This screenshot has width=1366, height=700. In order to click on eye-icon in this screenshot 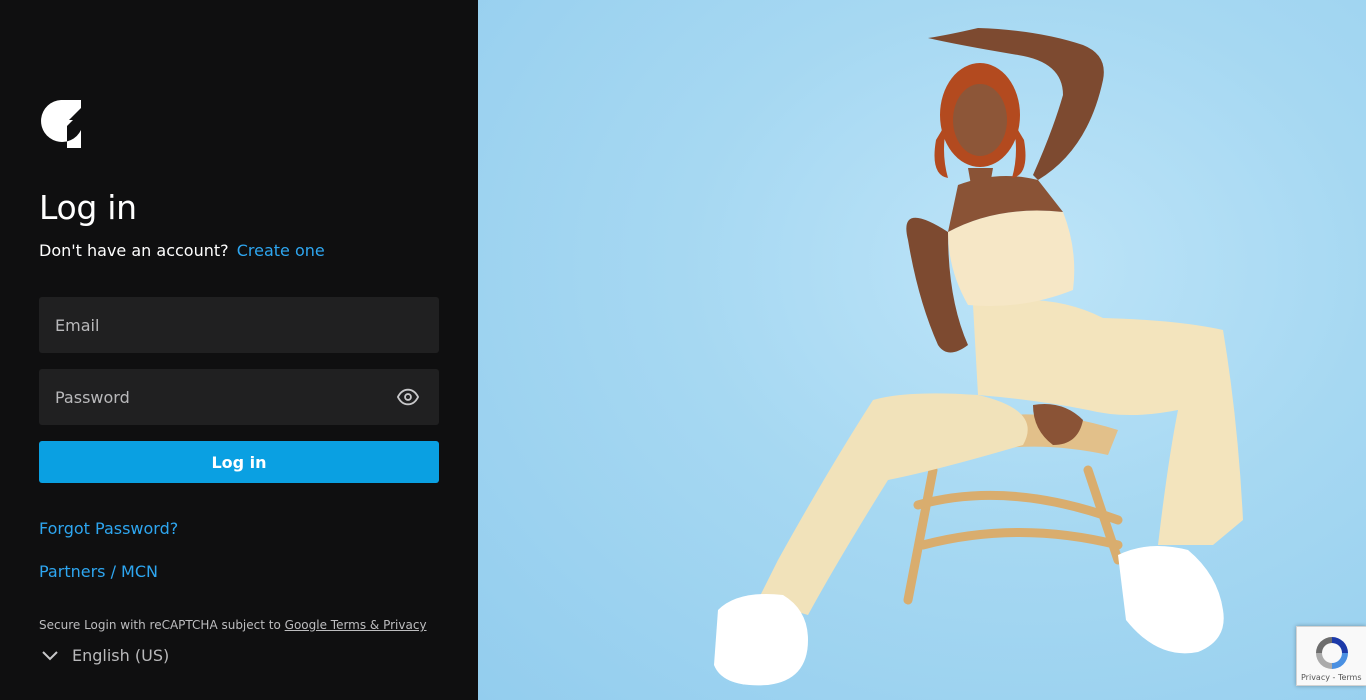, I will do `click(408, 397)`.